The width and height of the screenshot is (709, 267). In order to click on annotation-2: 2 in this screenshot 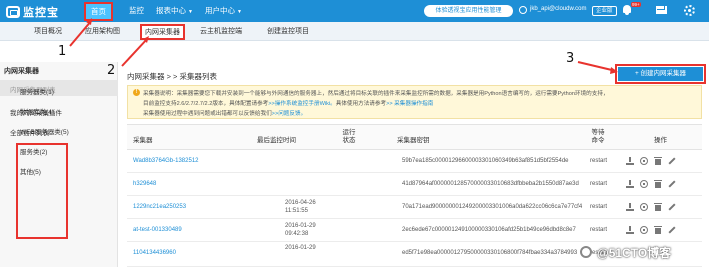, I will do `click(111, 70)`.